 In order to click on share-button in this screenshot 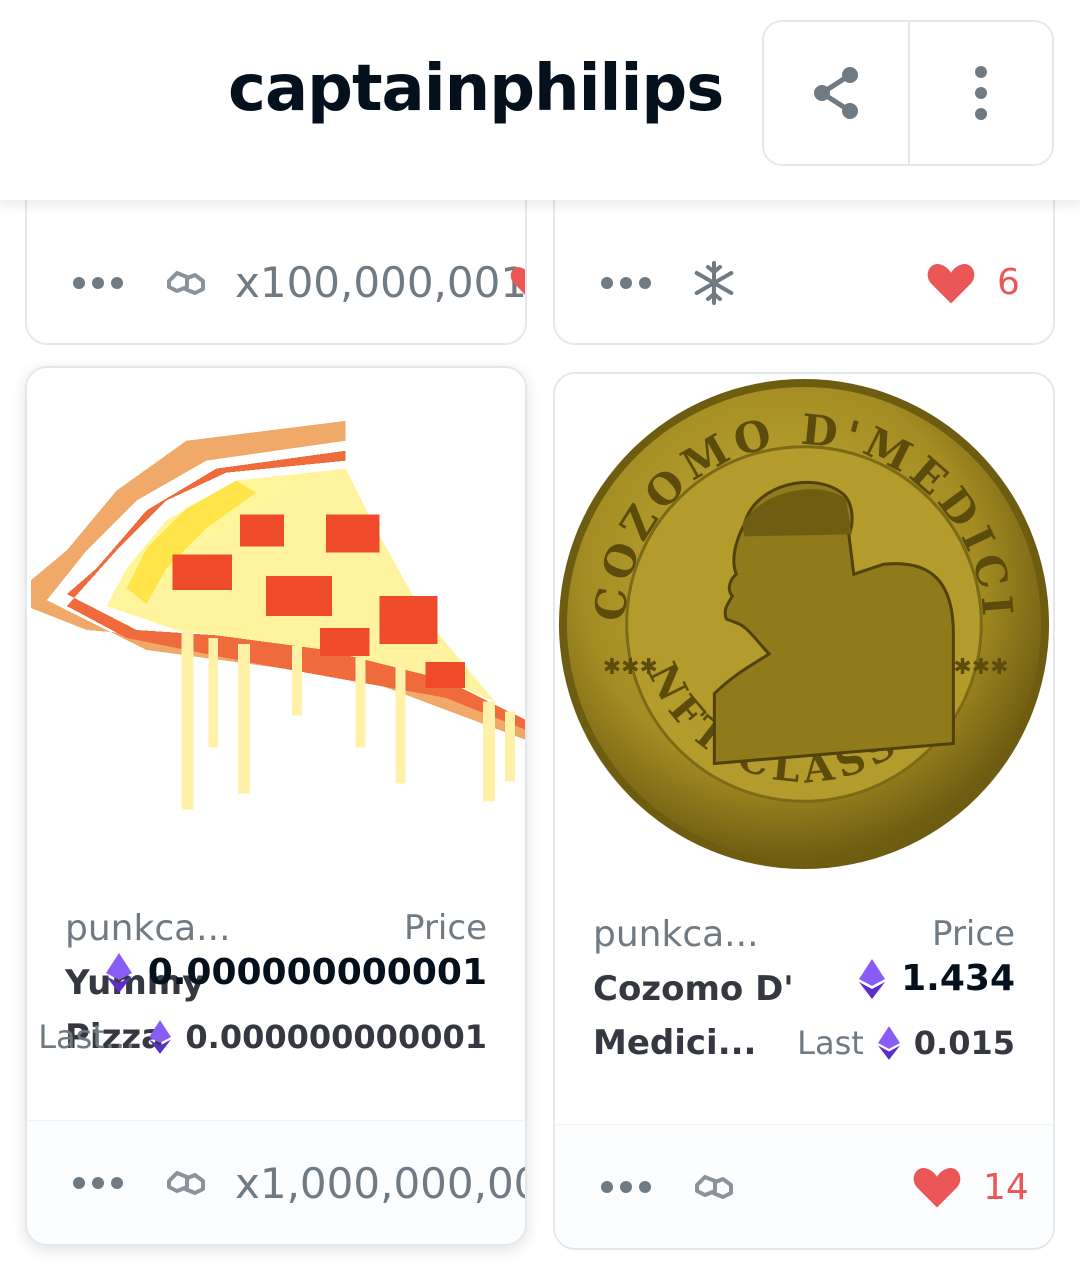, I will do `click(836, 93)`.